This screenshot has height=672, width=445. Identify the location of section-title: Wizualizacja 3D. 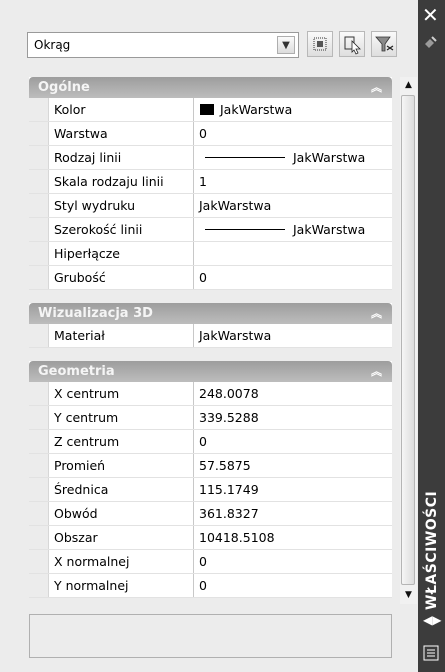
(95, 313).